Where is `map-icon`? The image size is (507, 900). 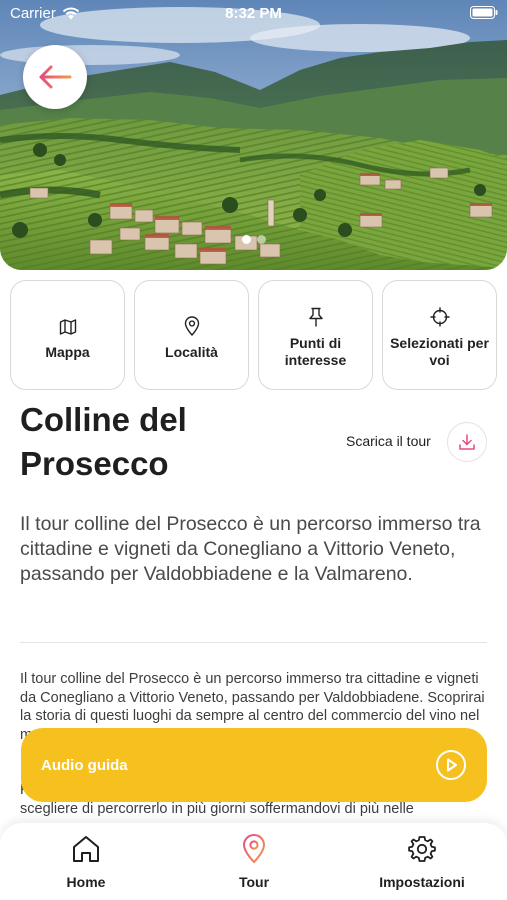 map-icon is located at coordinates (68, 323).